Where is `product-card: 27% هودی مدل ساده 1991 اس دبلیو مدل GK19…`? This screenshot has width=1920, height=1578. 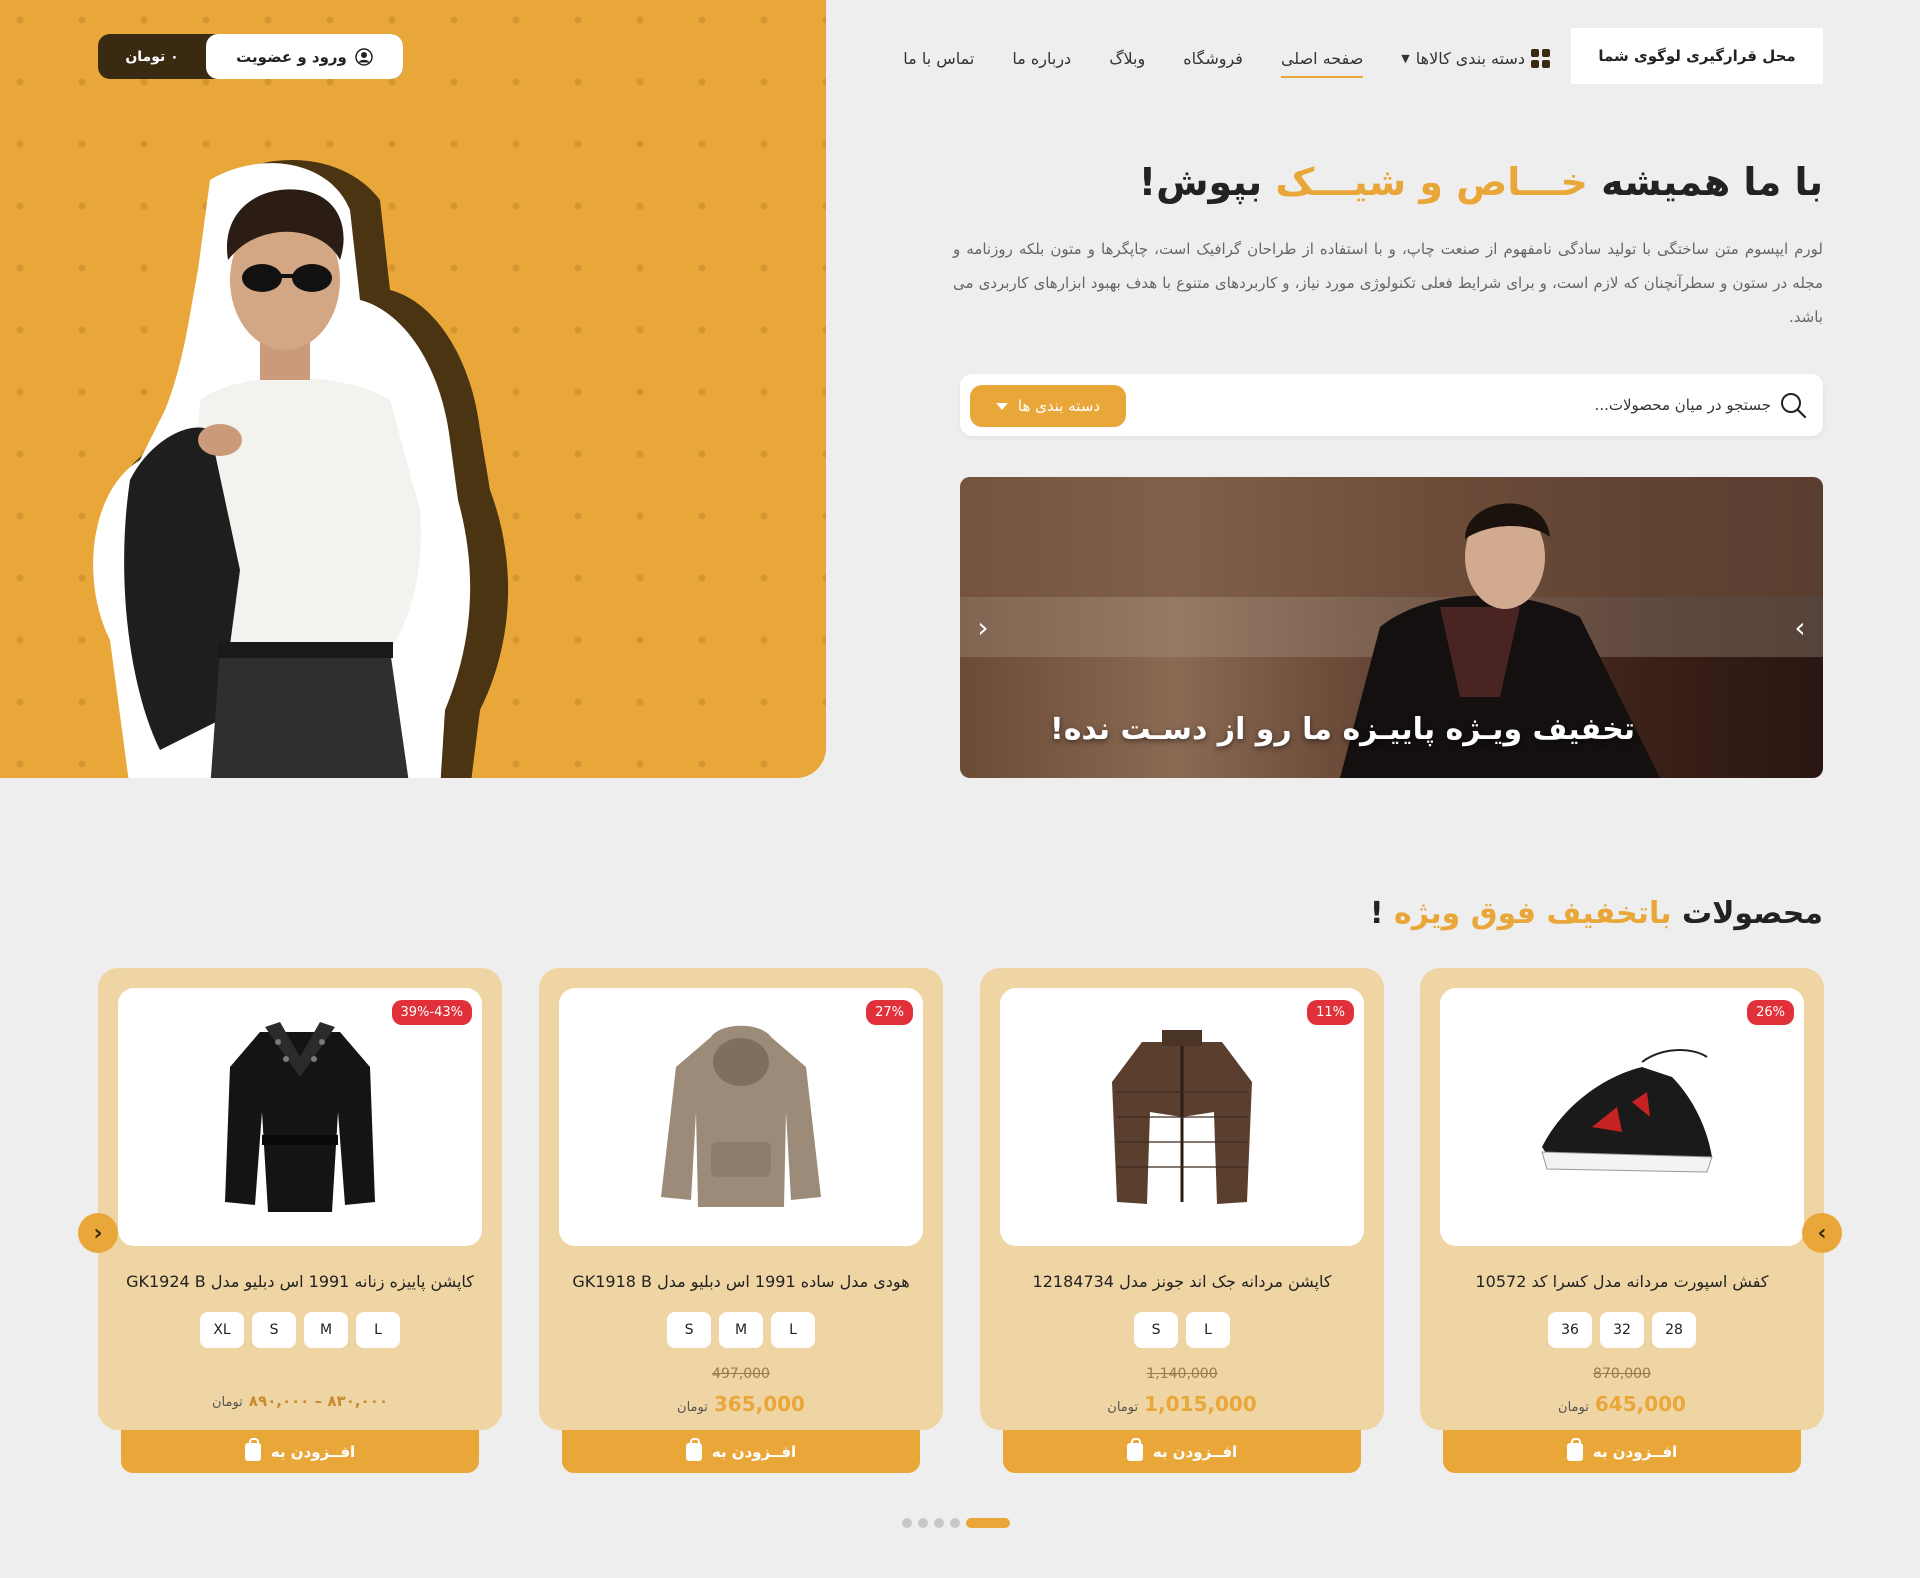
product-card: 27% هودی مدل ساده 1991 اس دبلیو مدل GK19… is located at coordinates (741, 1199).